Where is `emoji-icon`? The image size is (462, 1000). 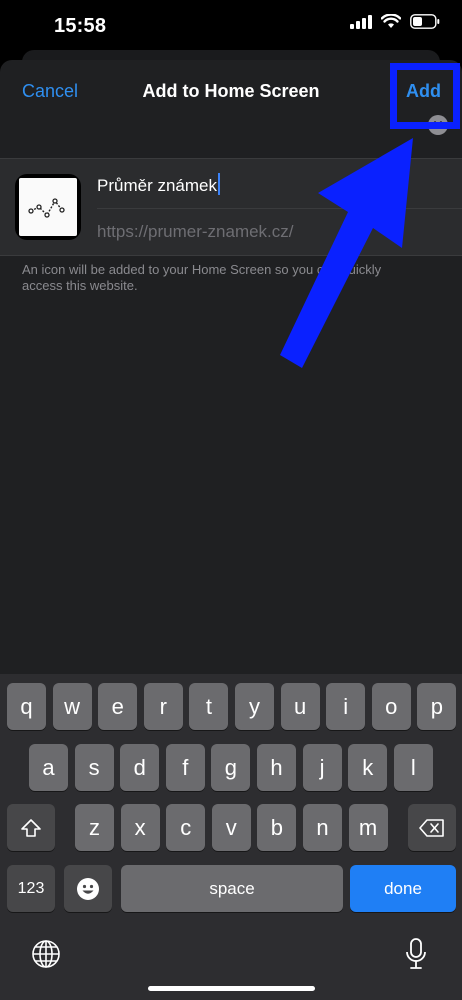 emoji-icon is located at coordinates (88, 888).